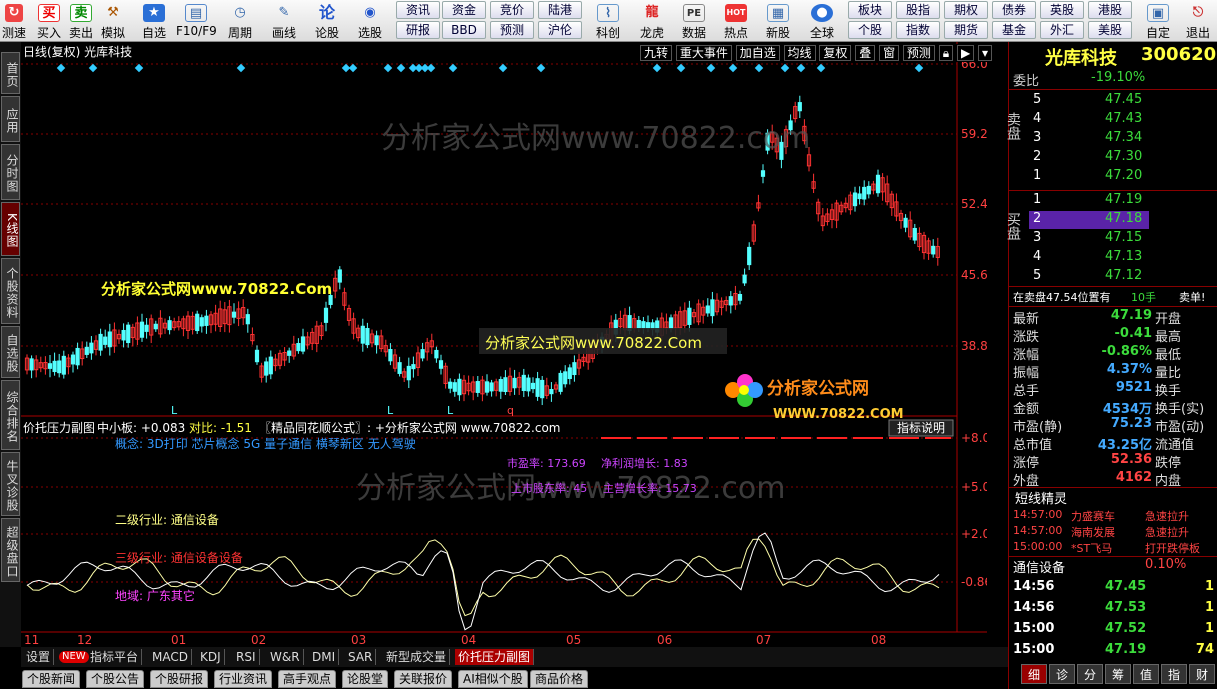 The height and width of the screenshot is (689, 1217). Describe the element at coordinates (1110, 10) in the screenshot. I see `hk-stocks-button: 港股` at that location.